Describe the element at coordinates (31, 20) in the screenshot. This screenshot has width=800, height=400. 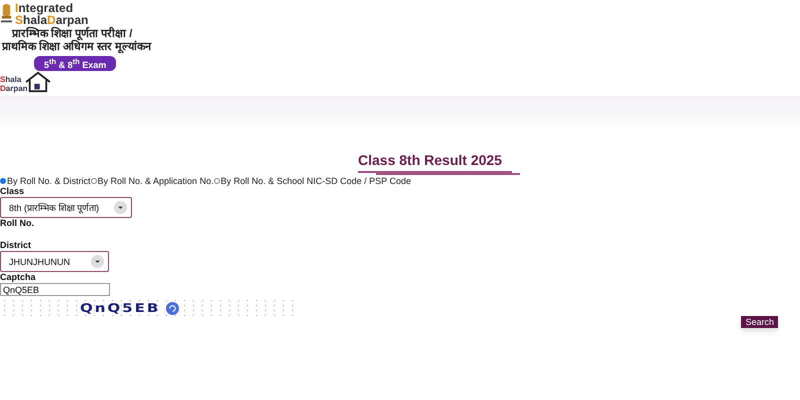
I see `brand-name: Shala` at that location.